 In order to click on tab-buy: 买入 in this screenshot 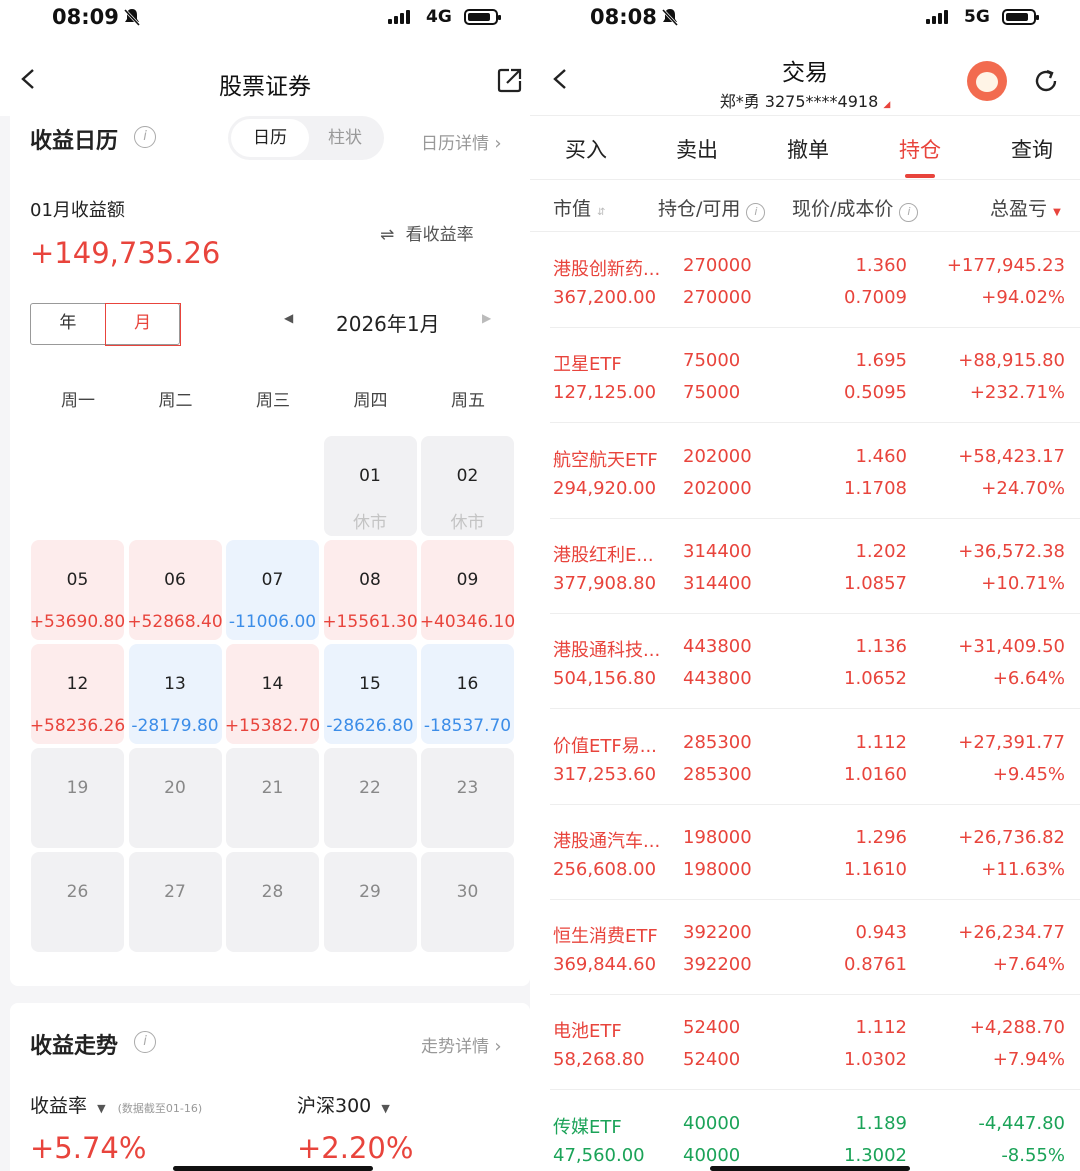, I will do `click(586, 149)`.